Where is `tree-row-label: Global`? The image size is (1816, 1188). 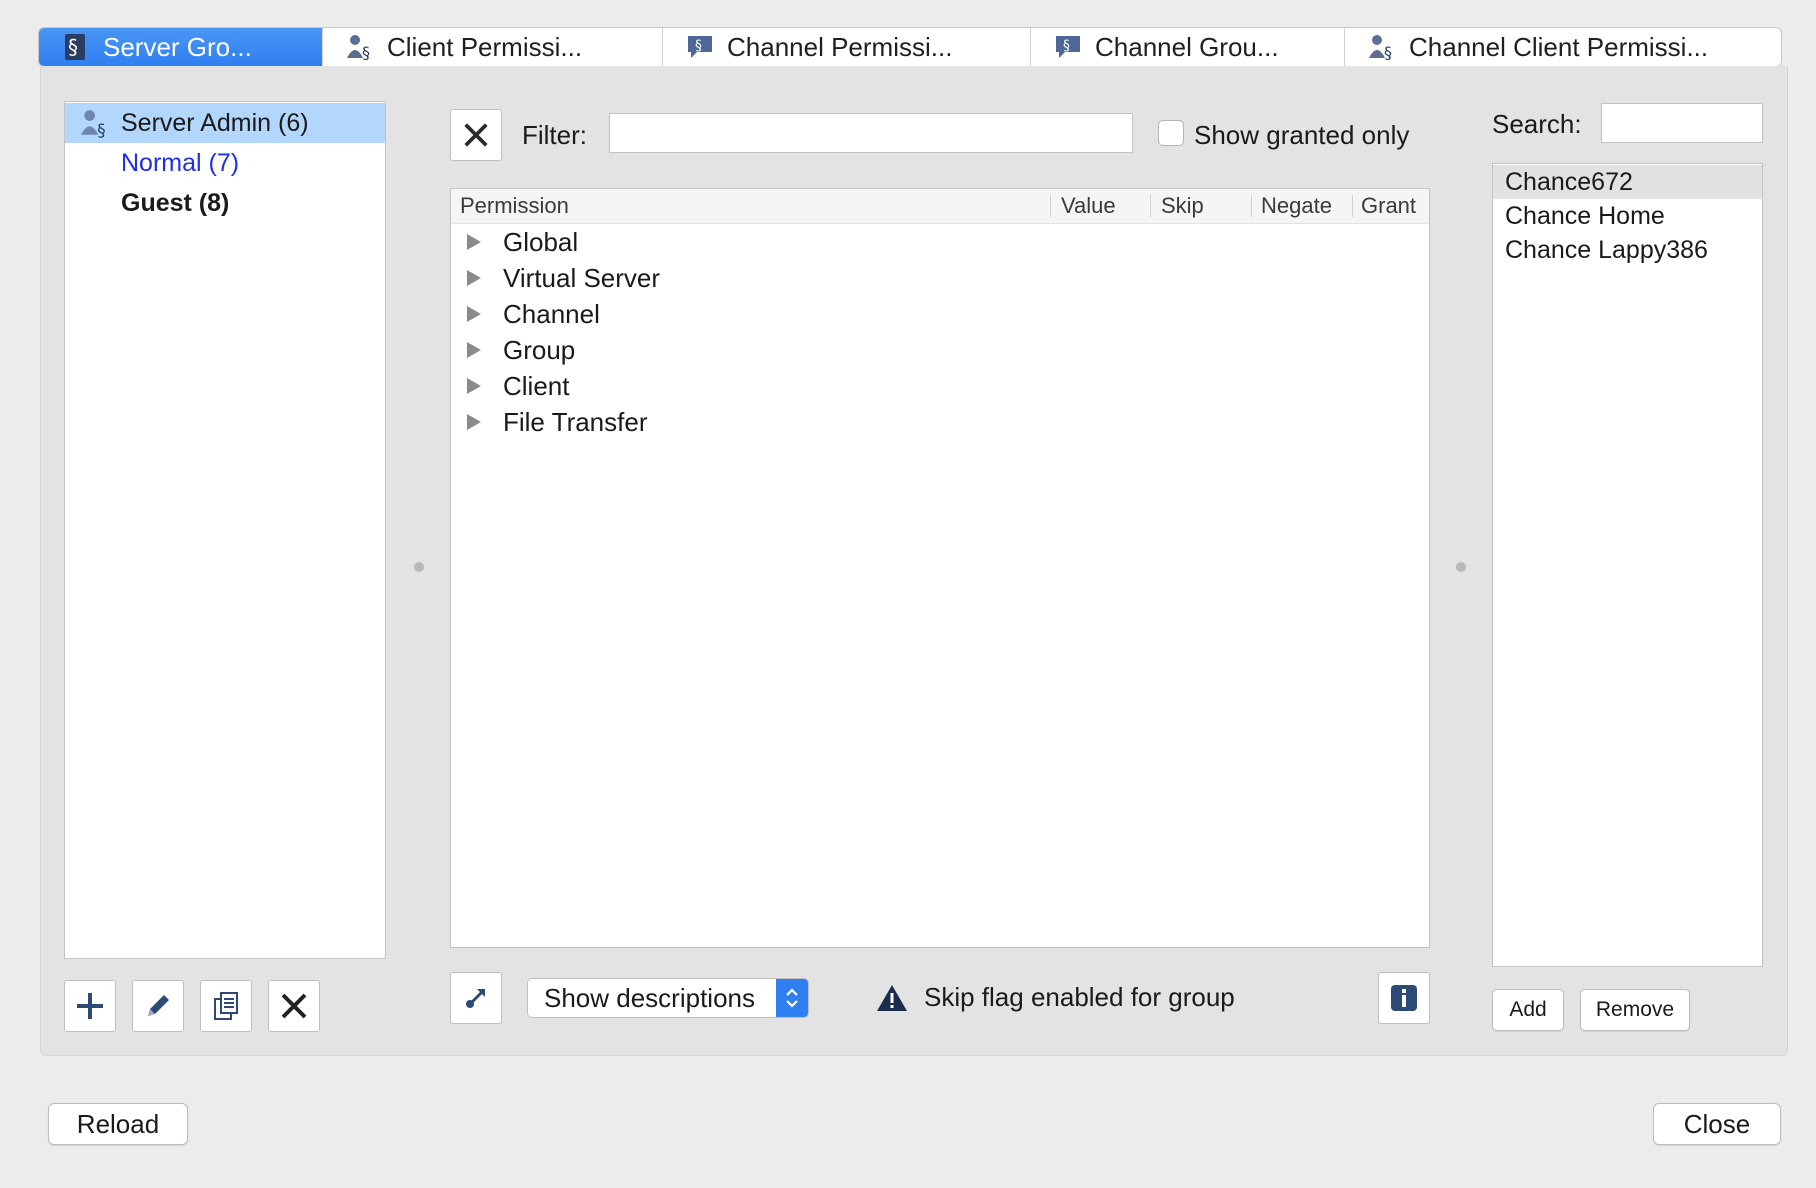 tree-row-label: Global is located at coordinates (541, 241).